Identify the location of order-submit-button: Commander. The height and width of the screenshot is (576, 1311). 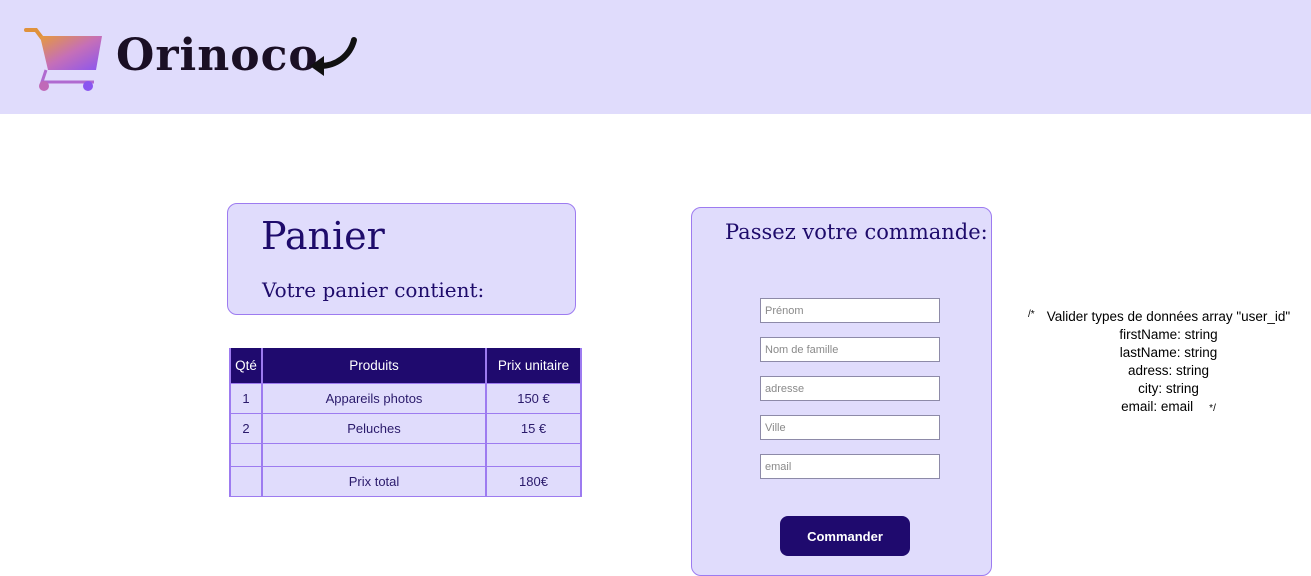
(845, 536).